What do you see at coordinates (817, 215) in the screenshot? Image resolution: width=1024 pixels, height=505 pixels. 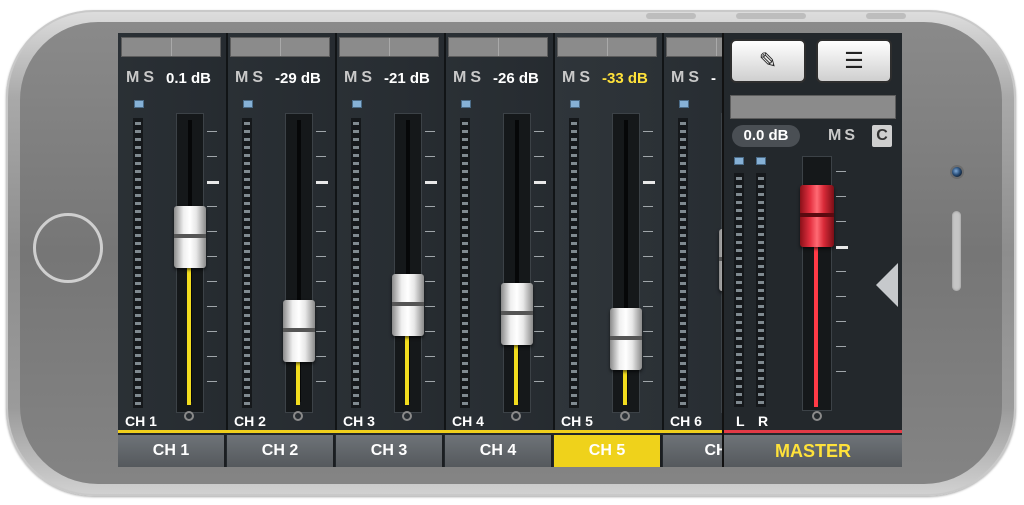 I see `master-fader` at bounding box center [817, 215].